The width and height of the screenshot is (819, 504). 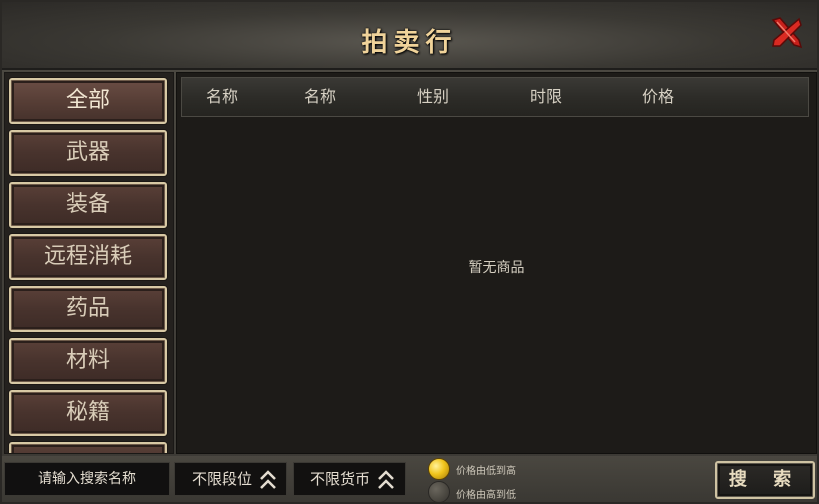 What do you see at coordinates (496, 268) in the screenshot?
I see `empty-message: 暂无商品` at bounding box center [496, 268].